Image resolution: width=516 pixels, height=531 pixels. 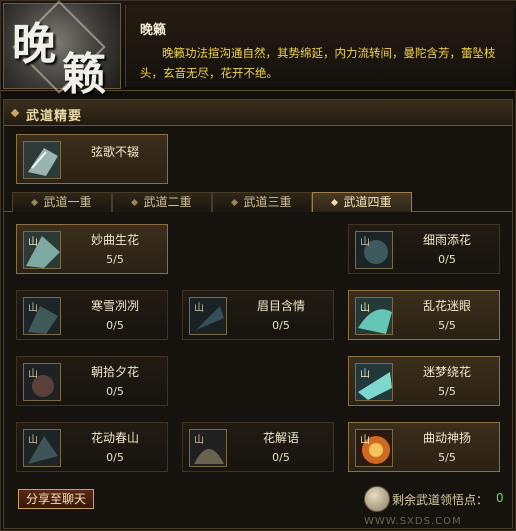 I want to click on skill-name: 寒雪冽冽, so click(x=114, y=306).